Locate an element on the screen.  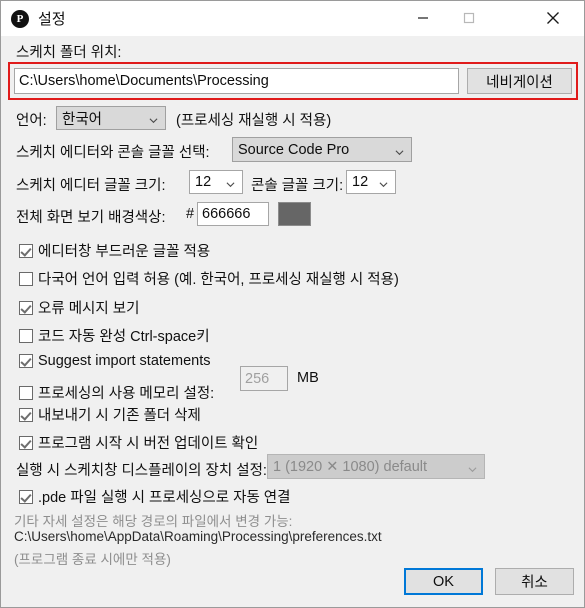
checkbox-delete-previous-folder: 내보내기 시 기존 폴더 삭제 is located at coordinates (110, 414).